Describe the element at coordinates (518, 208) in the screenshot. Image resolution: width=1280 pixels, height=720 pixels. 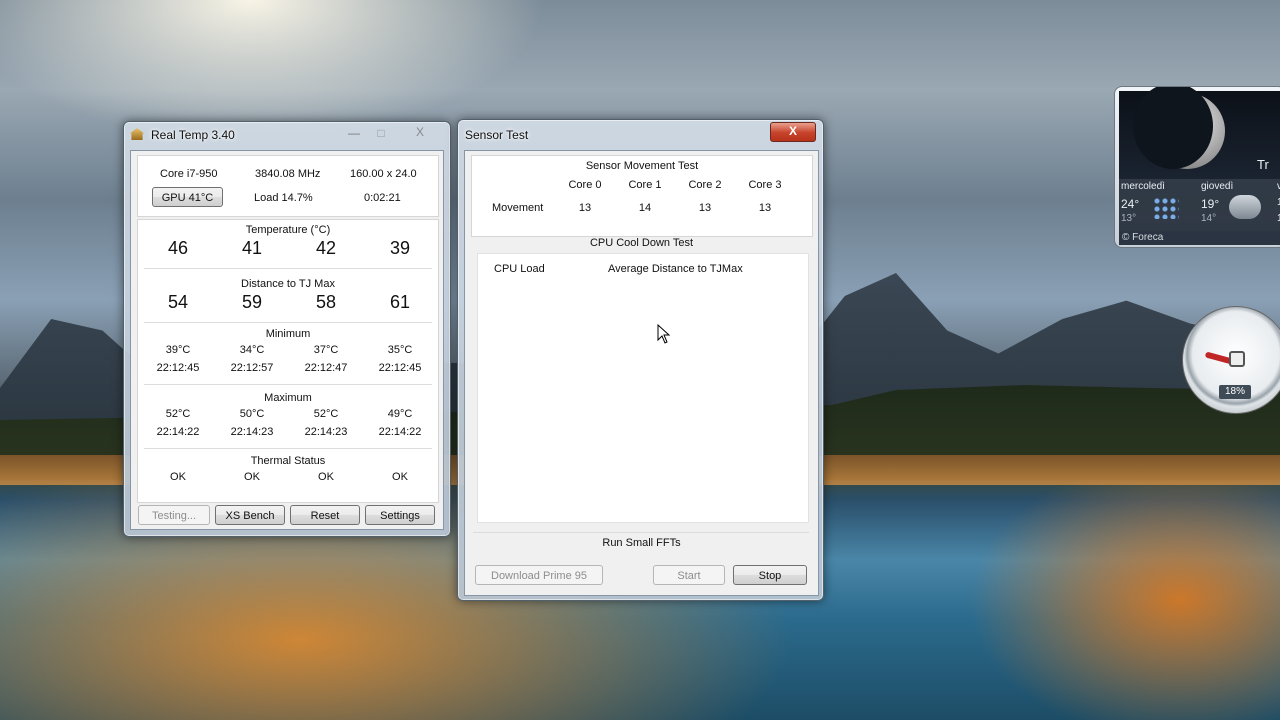
I see `movement-label: Movement` at that location.